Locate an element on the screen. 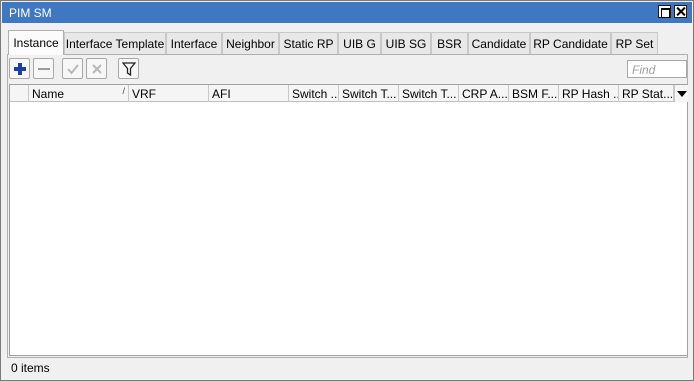  check-icon is located at coordinates (73, 69).